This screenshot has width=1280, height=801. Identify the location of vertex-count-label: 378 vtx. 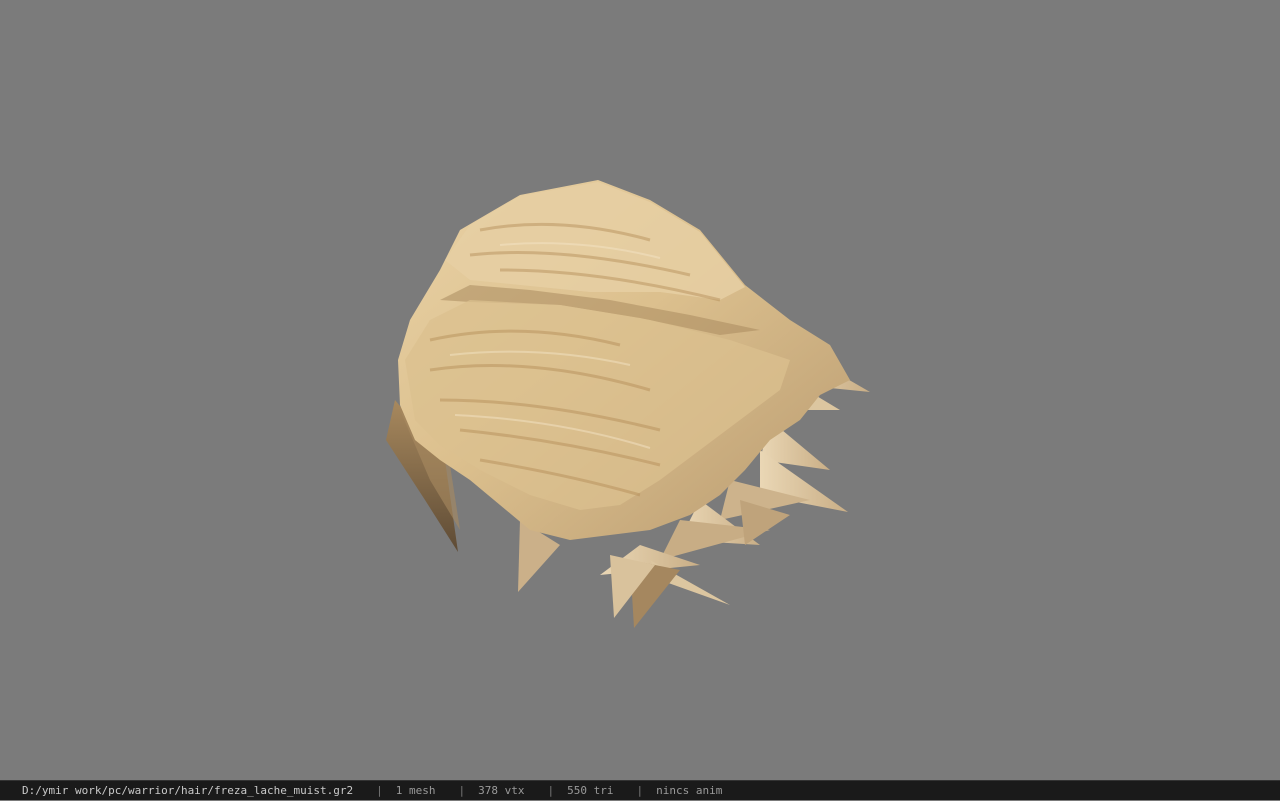
(501, 790).